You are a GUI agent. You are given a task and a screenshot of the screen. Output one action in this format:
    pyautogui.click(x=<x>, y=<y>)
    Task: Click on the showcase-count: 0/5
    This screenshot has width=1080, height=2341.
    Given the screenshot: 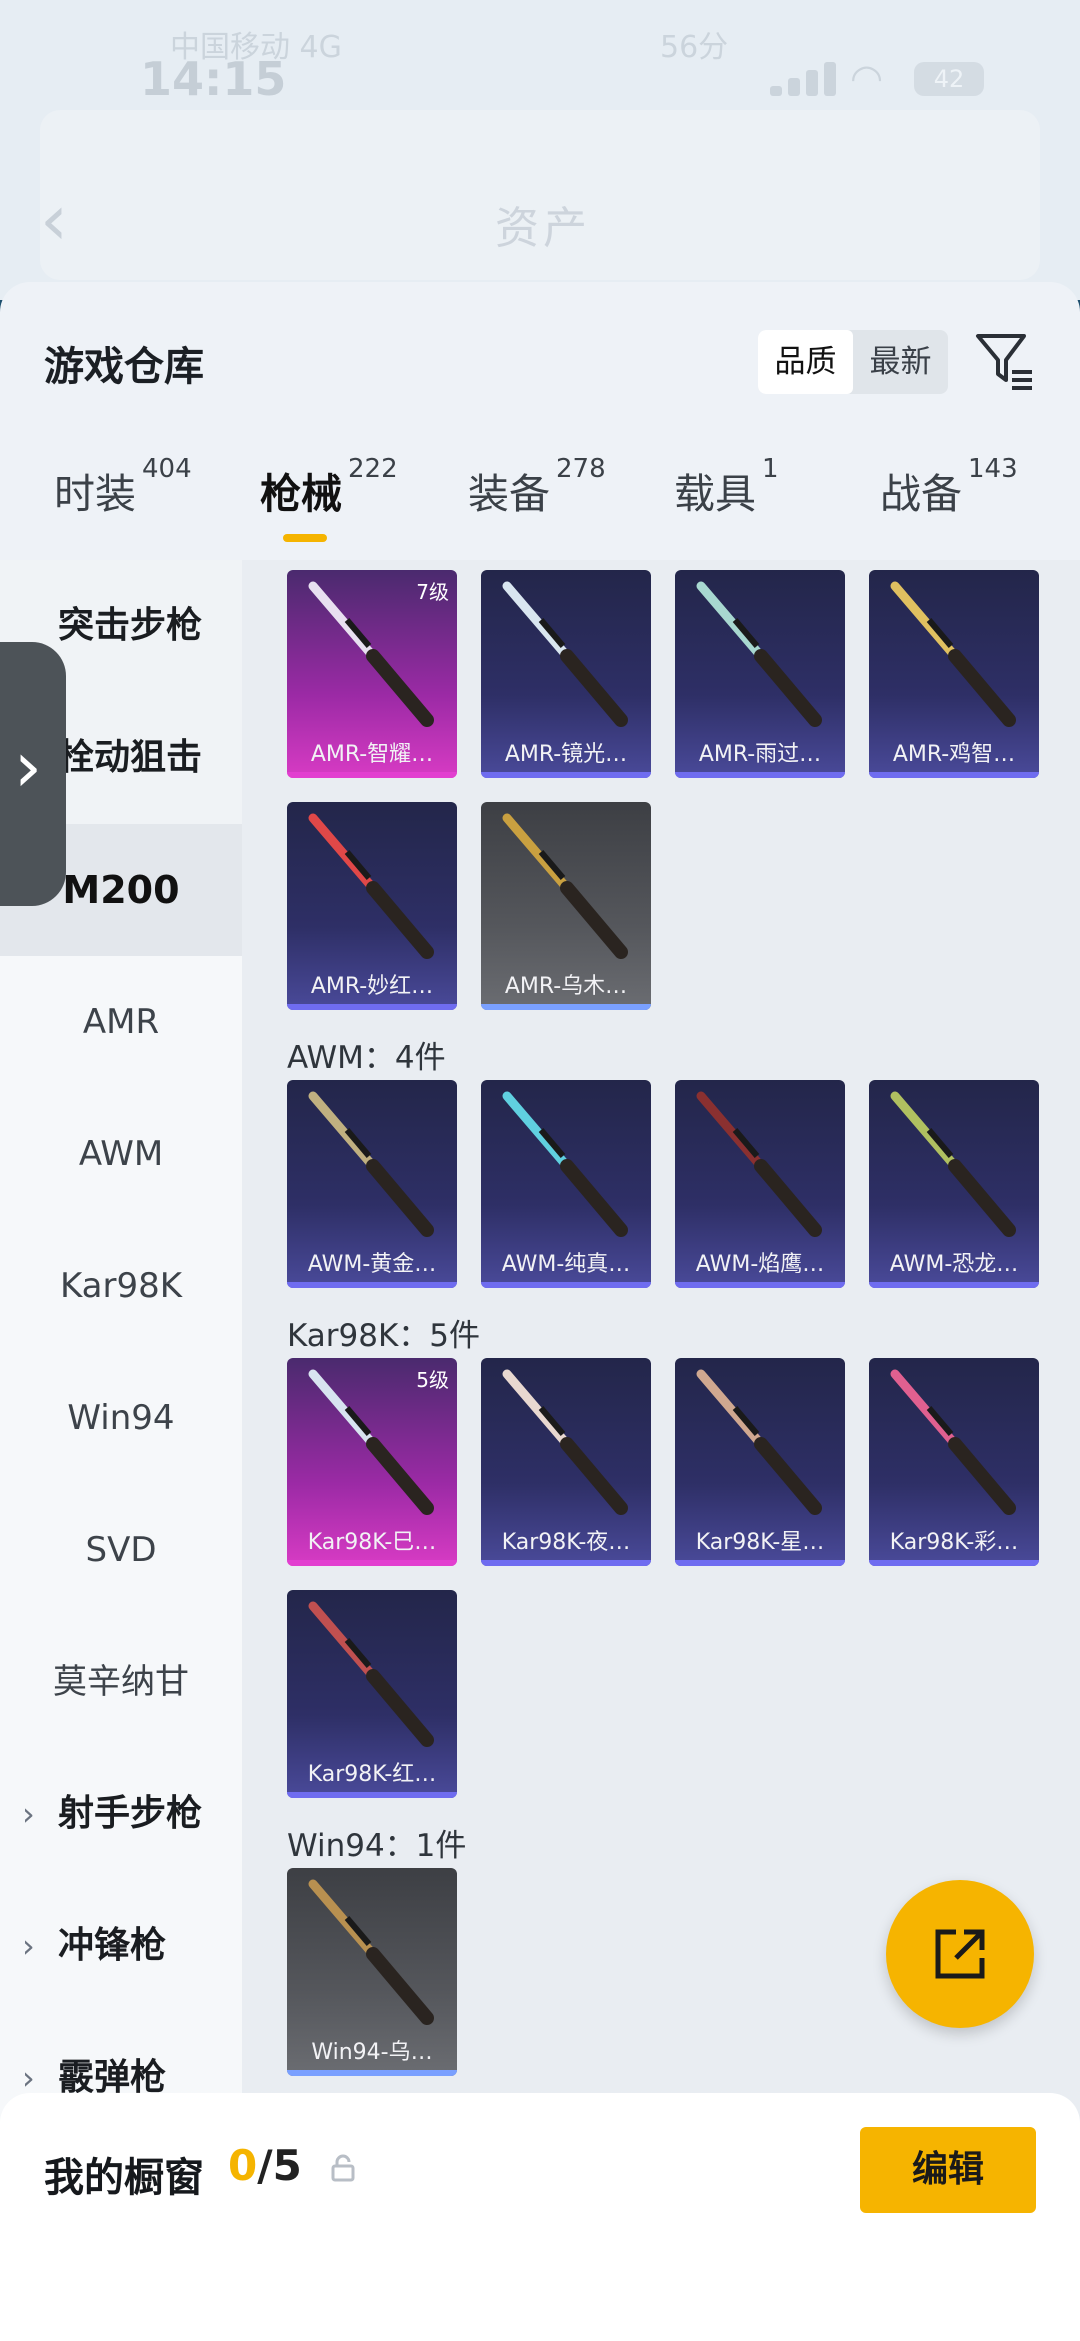 What is the action you would take?
    pyautogui.click(x=265, y=2165)
    